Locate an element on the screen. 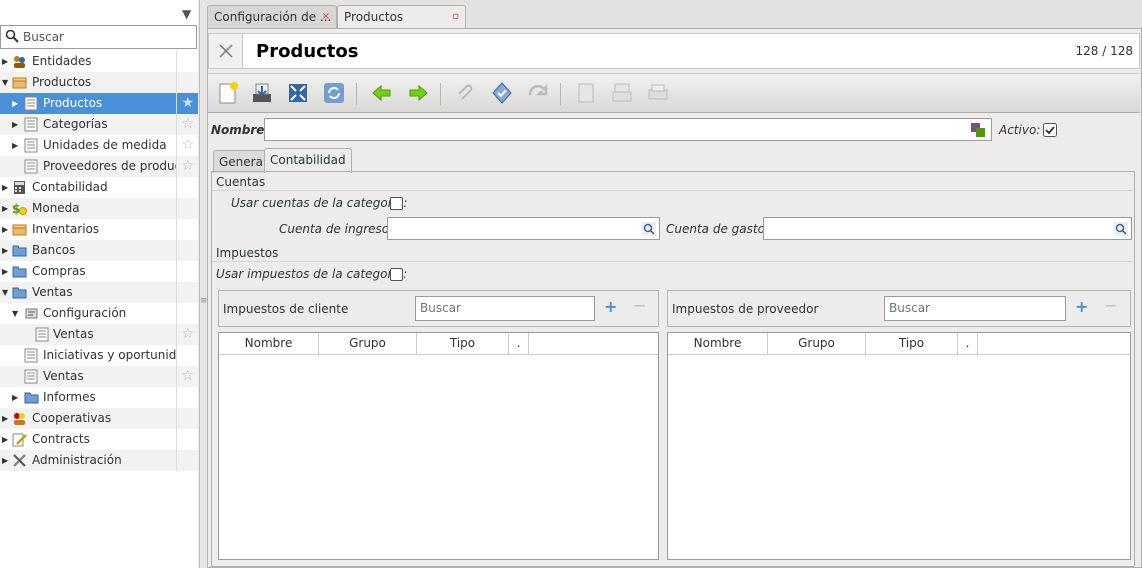 Image resolution: width=1142 pixels, height=568 pixels. previous-icon is located at coordinates (382, 93).